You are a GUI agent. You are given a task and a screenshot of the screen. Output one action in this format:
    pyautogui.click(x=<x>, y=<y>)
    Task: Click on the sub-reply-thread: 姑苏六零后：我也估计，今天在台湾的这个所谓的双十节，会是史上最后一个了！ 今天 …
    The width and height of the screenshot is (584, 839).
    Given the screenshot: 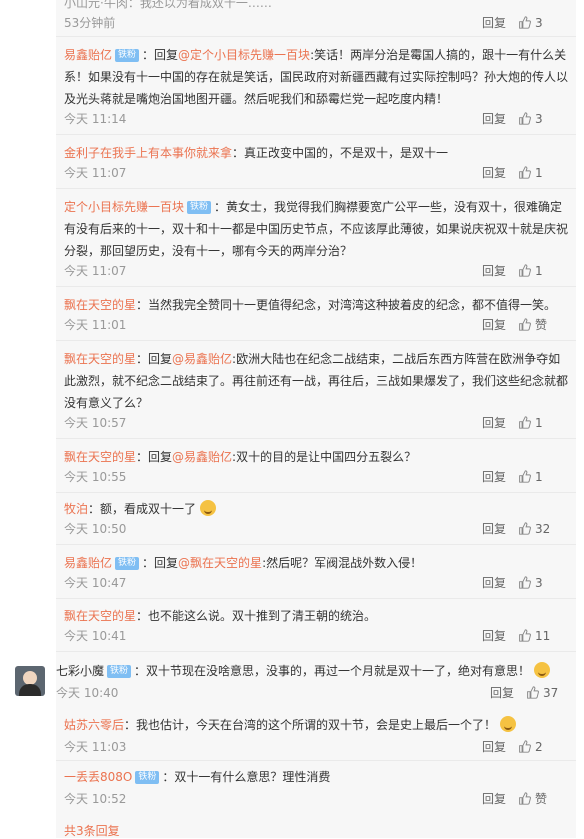 What is the action you would take?
    pyautogui.click(x=316, y=773)
    